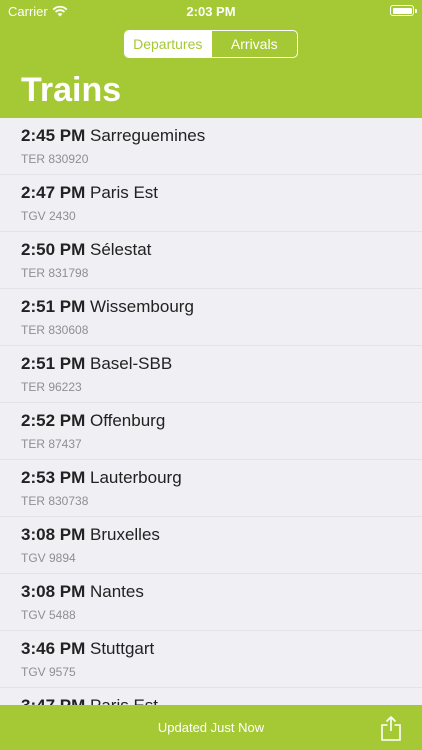  I want to click on train-number: TER 87437, so click(51, 444).